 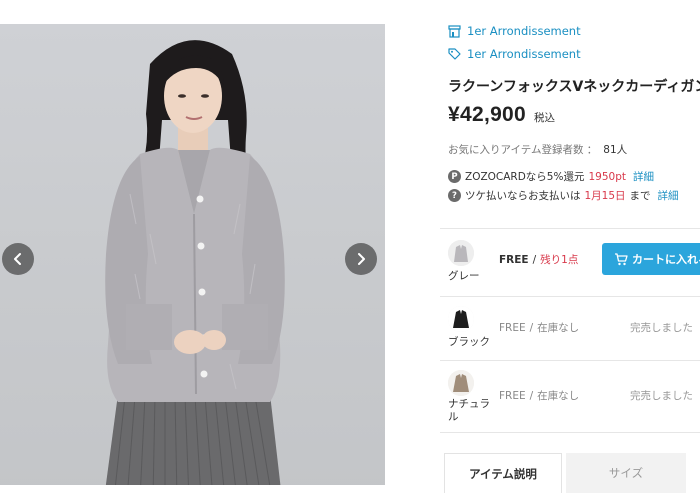 I want to click on zozocard-promo: P ZOZOCARDなら5%還元 1950pt 詳細, so click(x=551, y=176).